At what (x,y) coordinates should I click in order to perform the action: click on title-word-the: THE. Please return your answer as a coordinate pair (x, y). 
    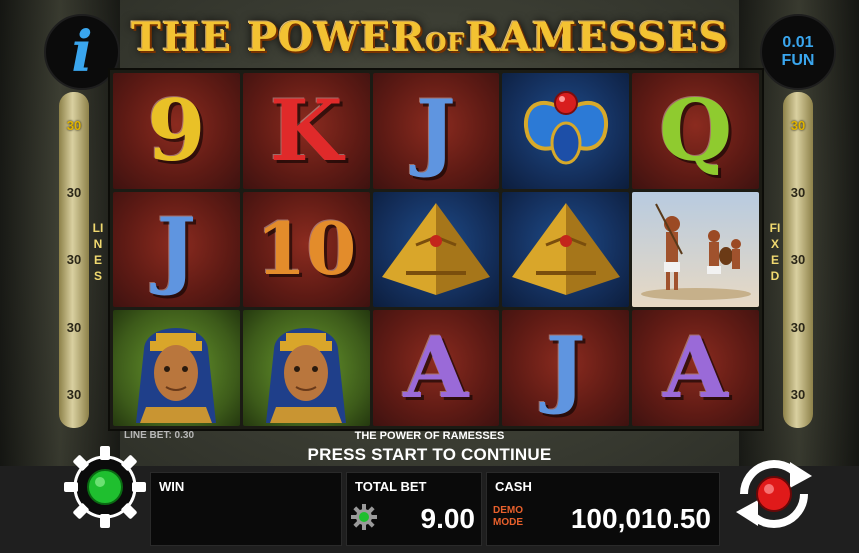
    Looking at the image, I should click on (182, 37).